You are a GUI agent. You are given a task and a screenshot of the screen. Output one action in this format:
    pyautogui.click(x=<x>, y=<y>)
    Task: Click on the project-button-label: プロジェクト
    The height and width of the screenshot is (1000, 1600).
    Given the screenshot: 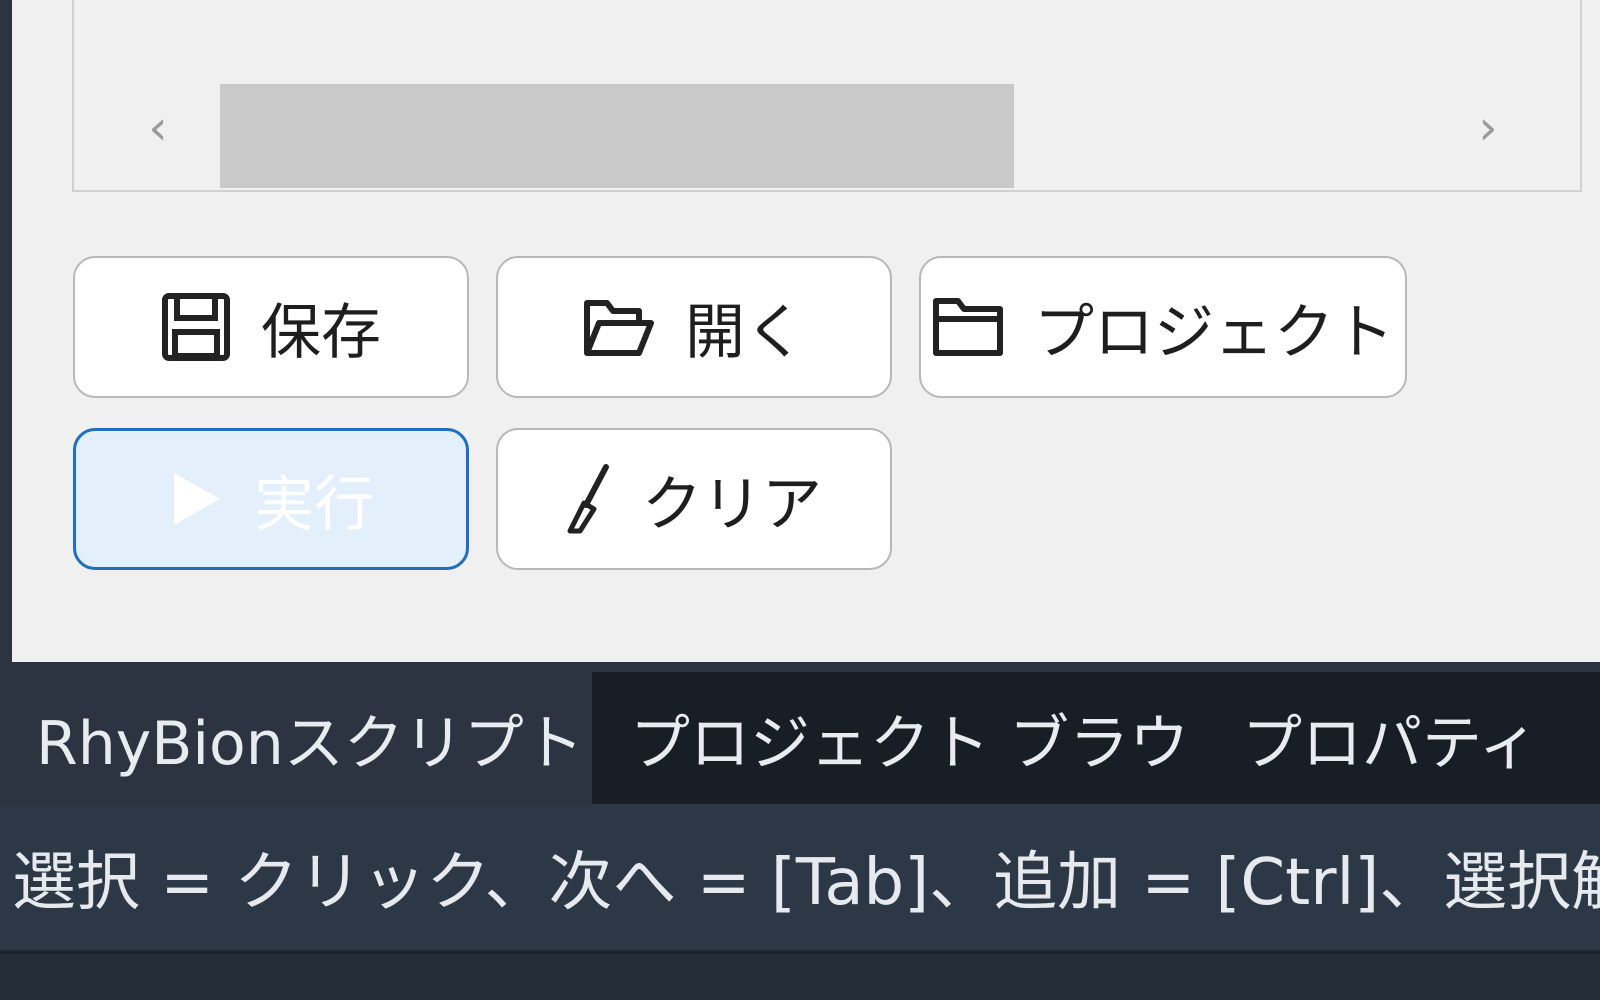 What is the action you would take?
    pyautogui.click(x=1214, y=332)
    